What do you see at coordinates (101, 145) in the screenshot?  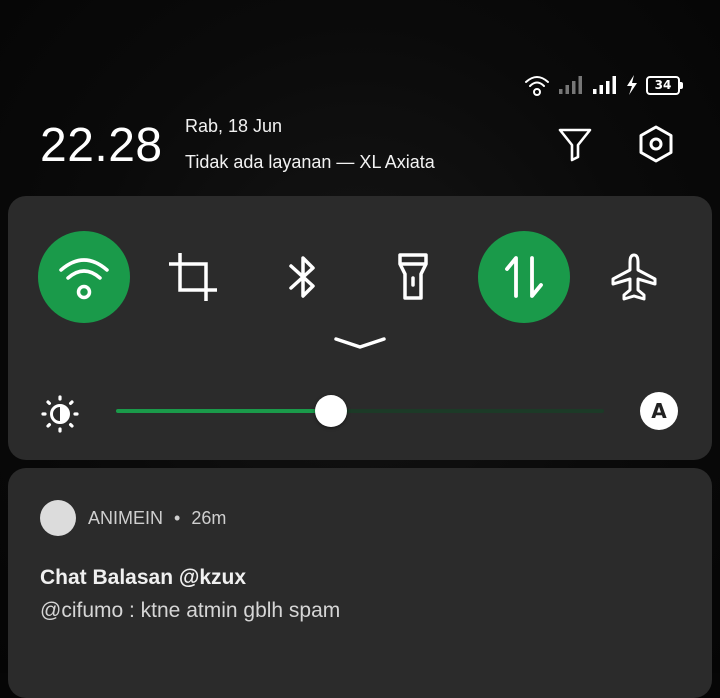 I see `clock: 22.28` at bounding box center [101, 145].